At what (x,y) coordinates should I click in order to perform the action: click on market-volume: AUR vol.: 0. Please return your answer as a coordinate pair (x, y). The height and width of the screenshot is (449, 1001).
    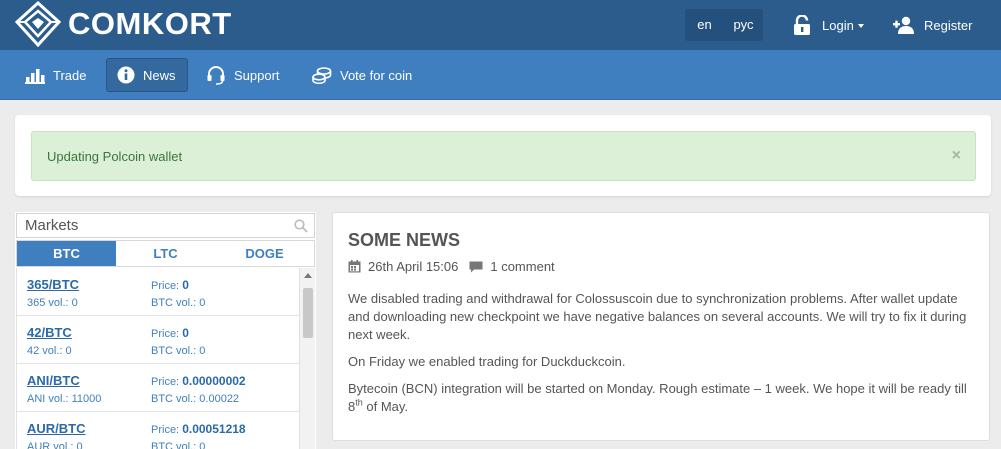
    Looking at the image, I should click on (55, 445).